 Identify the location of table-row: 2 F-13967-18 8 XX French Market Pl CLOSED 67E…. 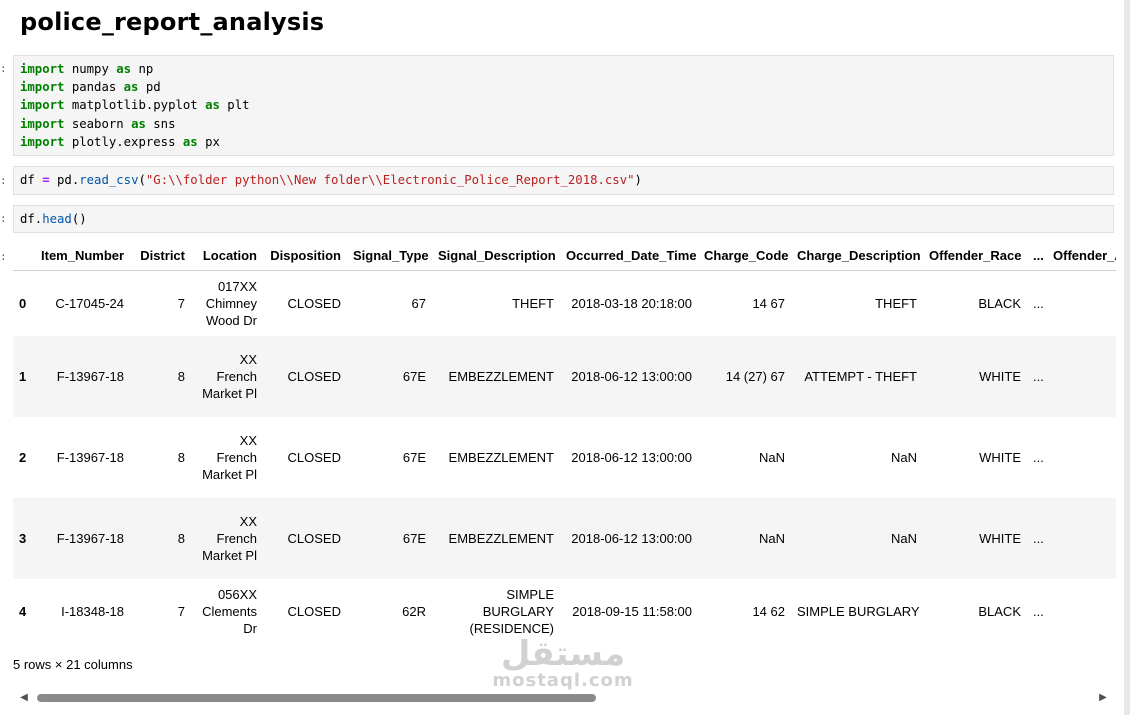
(564, 457).